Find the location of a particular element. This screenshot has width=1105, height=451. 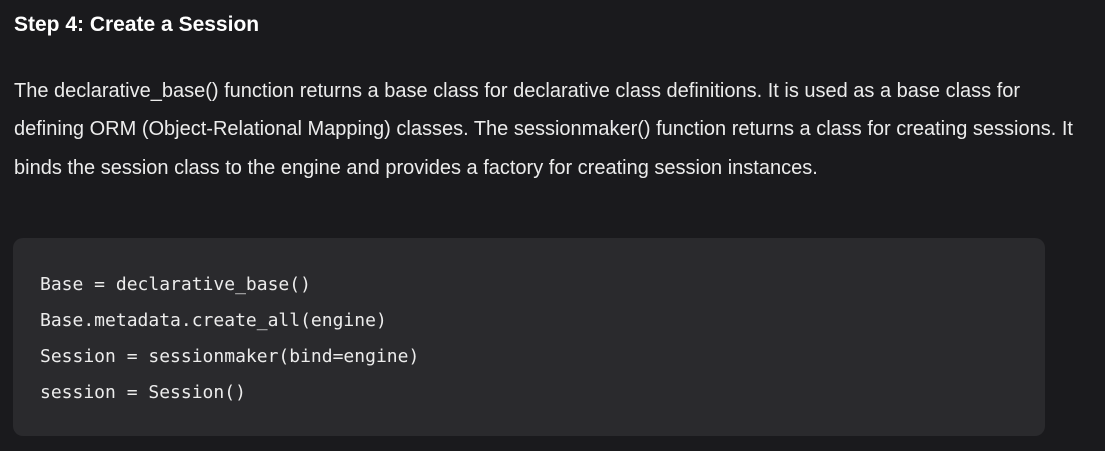

code-line: Base.metadata.create_all(engine) is located at coordinates (213, 320).